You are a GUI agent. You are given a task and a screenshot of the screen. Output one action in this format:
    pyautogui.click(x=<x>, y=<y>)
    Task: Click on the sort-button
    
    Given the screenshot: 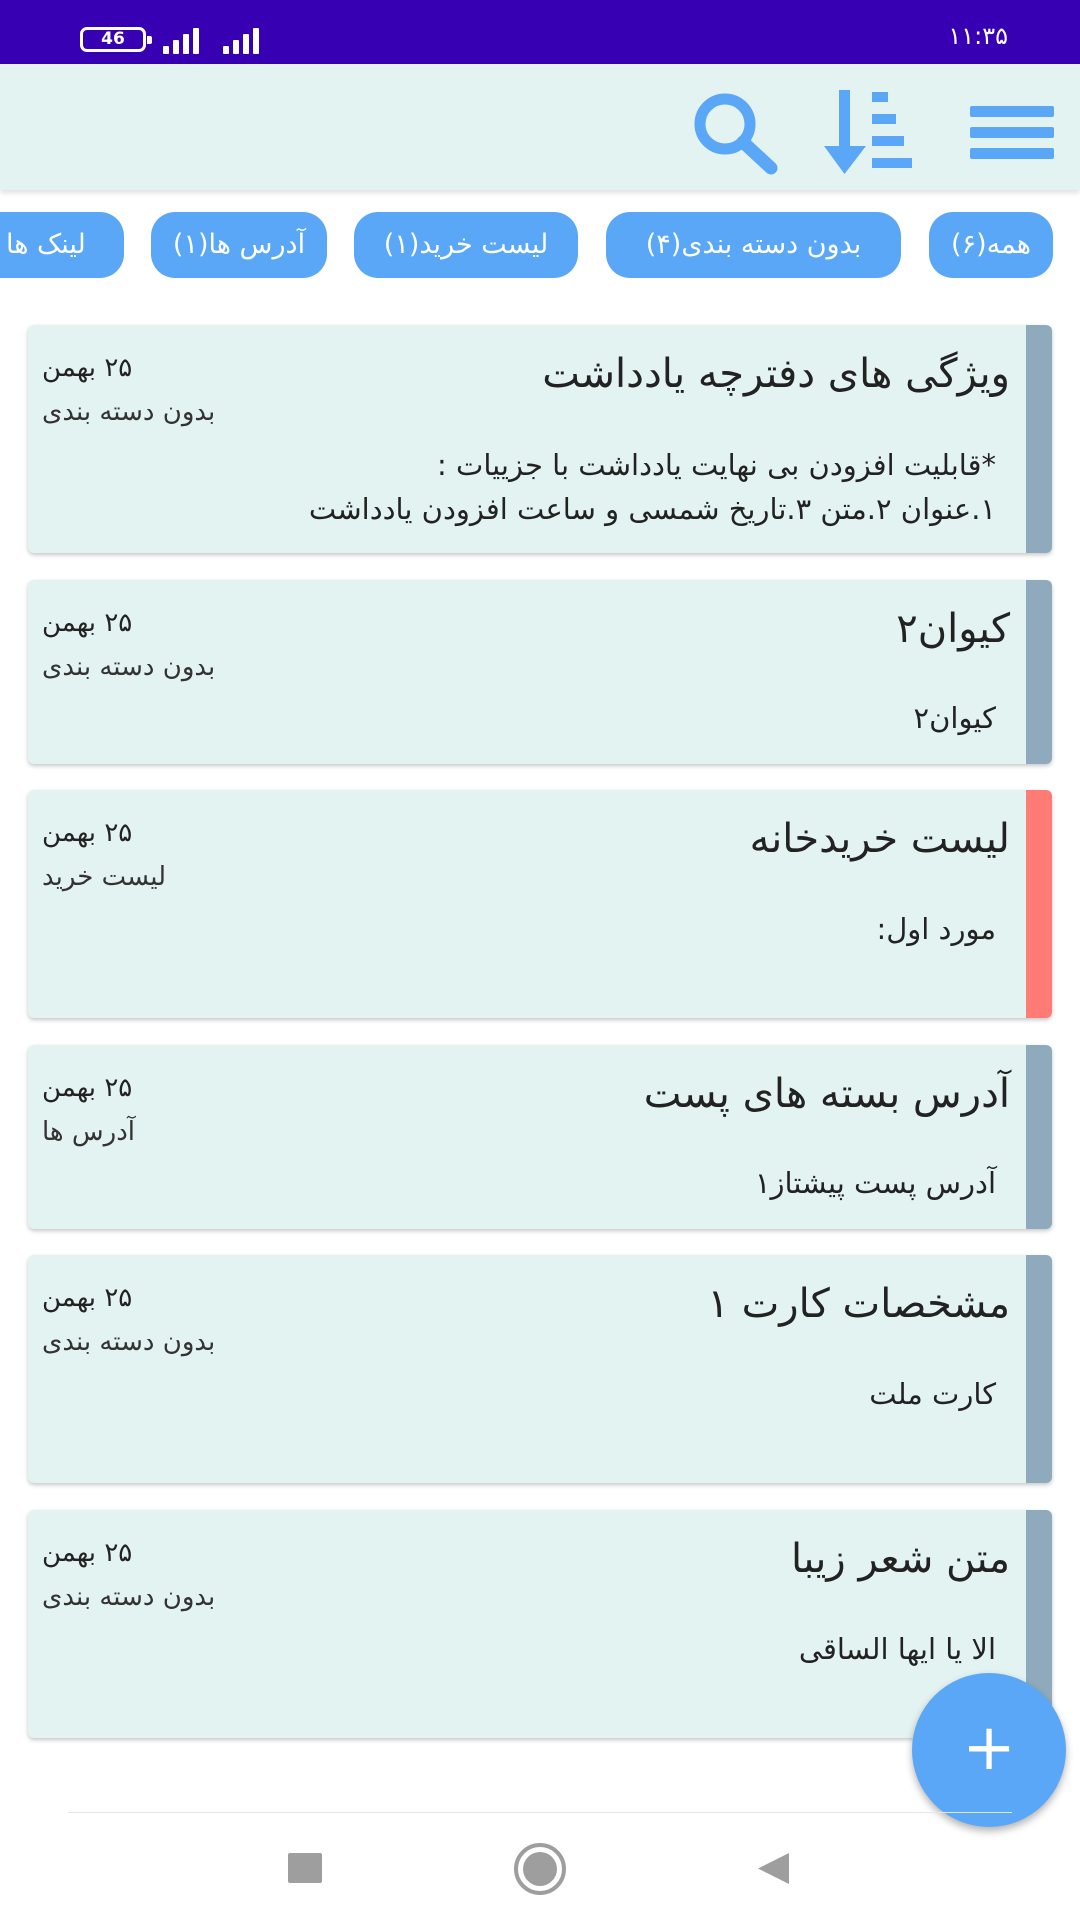 What is the action you would take?
    pyautogui.click(x=870, y=132)
    